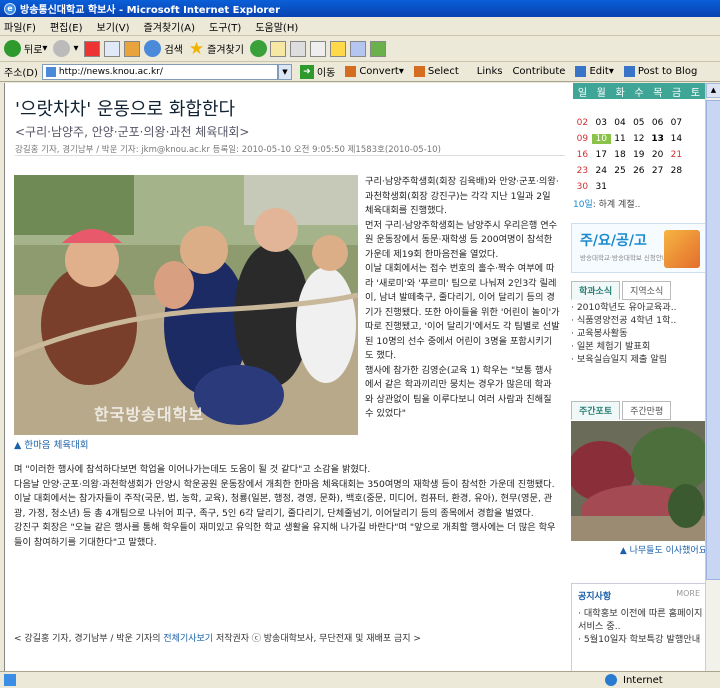  What do you see at coordinates (682, 249) in the screenshot?
I see `notice-illustration-icon` at bounding box center [682, 249].